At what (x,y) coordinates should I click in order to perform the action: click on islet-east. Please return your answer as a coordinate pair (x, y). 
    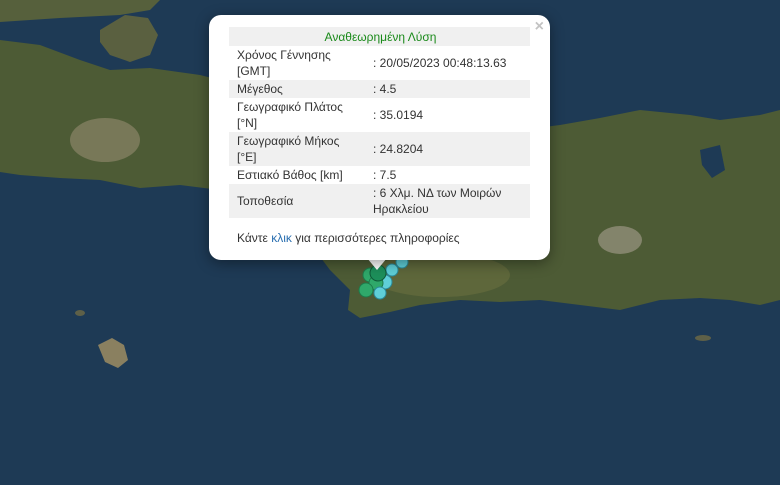
    Looking at the image, I should click on (703, 338).